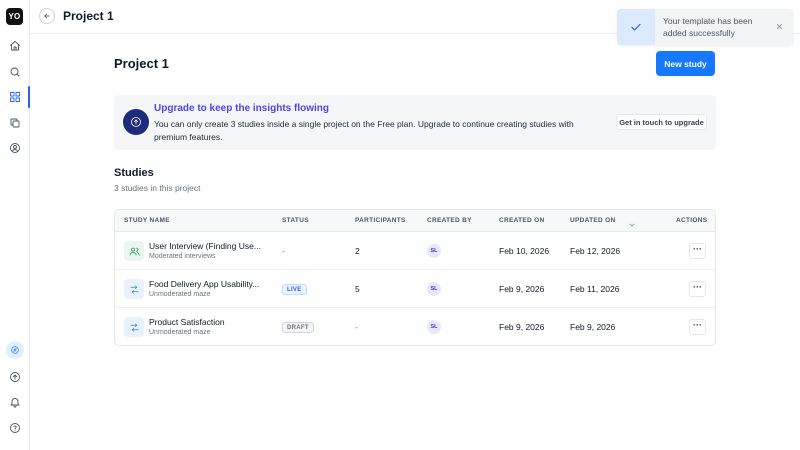 The height and width of the screenshot is (450, 800). Describe the element at coordinates (141, 63) in the screenshot. I see `page-title: Project 1` at that location.